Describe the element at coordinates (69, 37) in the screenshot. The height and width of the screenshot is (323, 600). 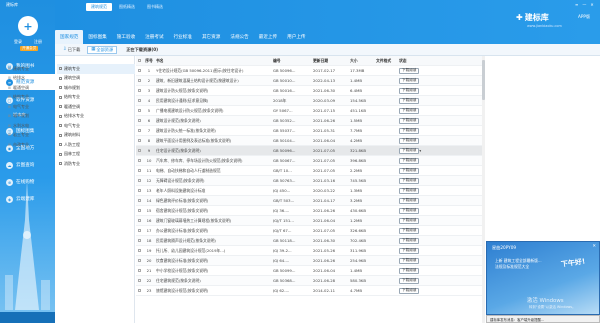
I see `tab-national-standards: 国家规范` at that location.